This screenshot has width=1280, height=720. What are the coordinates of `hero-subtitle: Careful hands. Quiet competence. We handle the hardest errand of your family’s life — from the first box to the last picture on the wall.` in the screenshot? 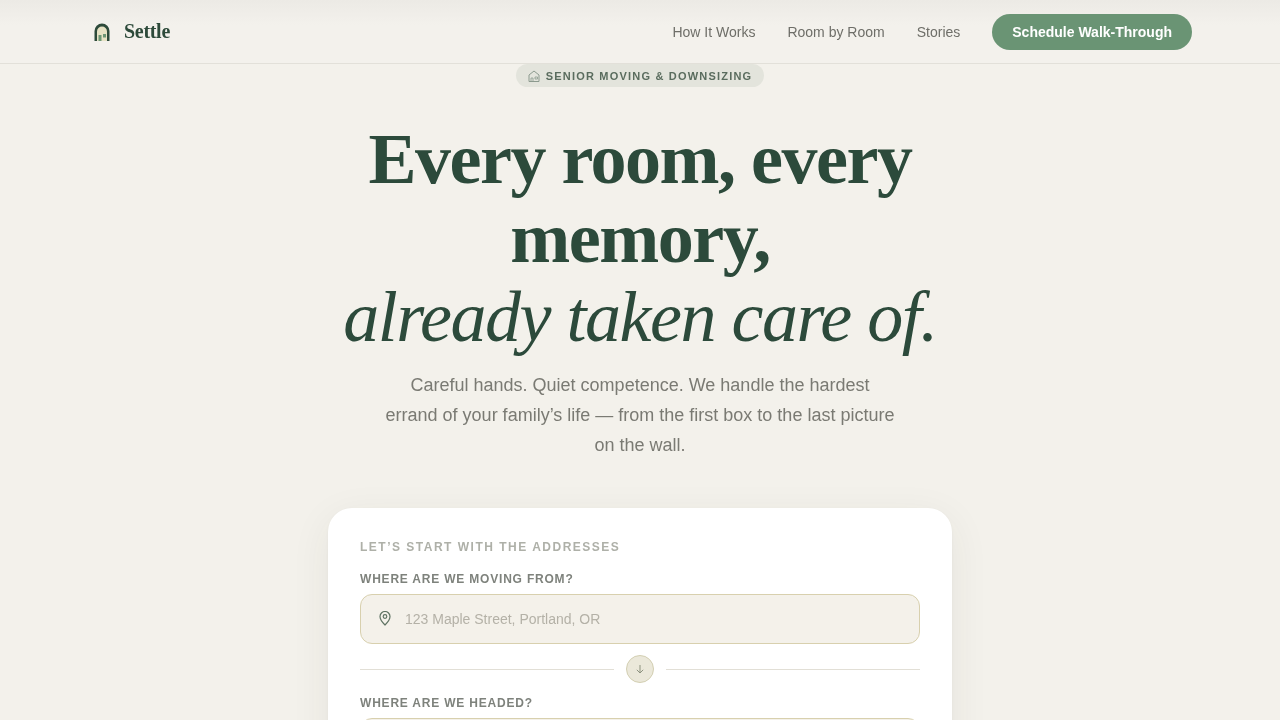 It's located at (640, 415).